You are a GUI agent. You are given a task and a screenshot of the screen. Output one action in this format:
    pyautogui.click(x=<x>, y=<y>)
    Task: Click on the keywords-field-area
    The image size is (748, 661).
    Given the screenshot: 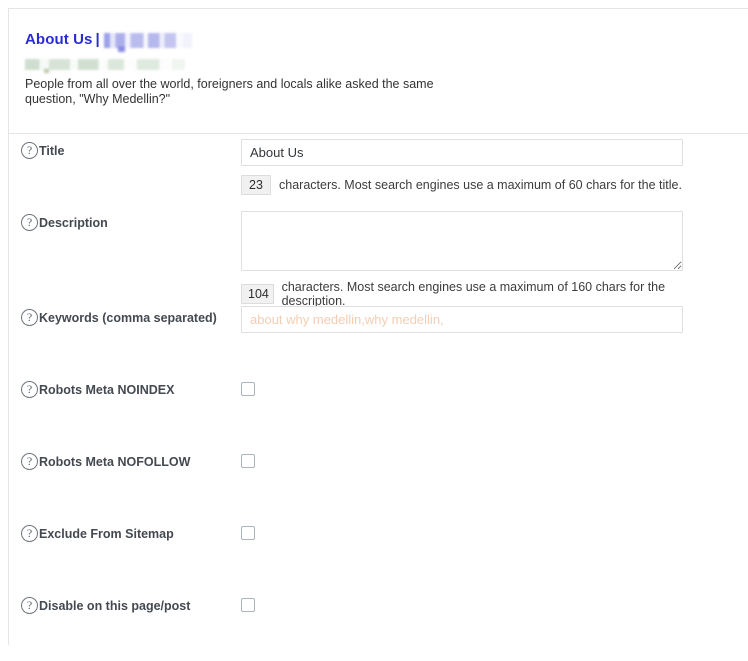 What is the action you would take?
    pyautogui.click(x=462, y=319)
    